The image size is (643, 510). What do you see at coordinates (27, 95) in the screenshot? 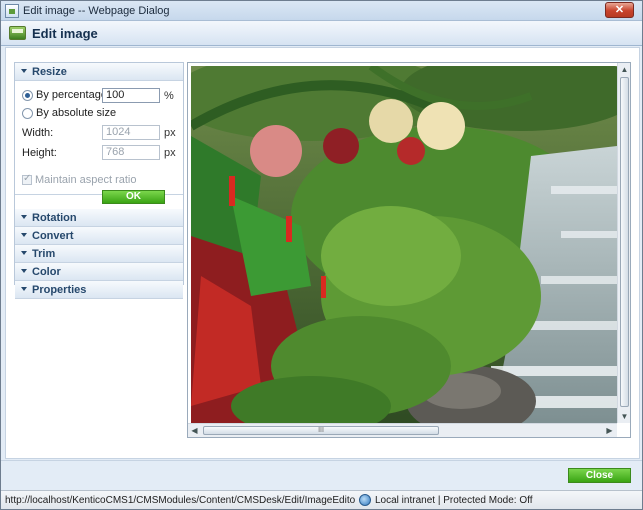
I see `by-percentage-radio` at bounding box center [27, 95].